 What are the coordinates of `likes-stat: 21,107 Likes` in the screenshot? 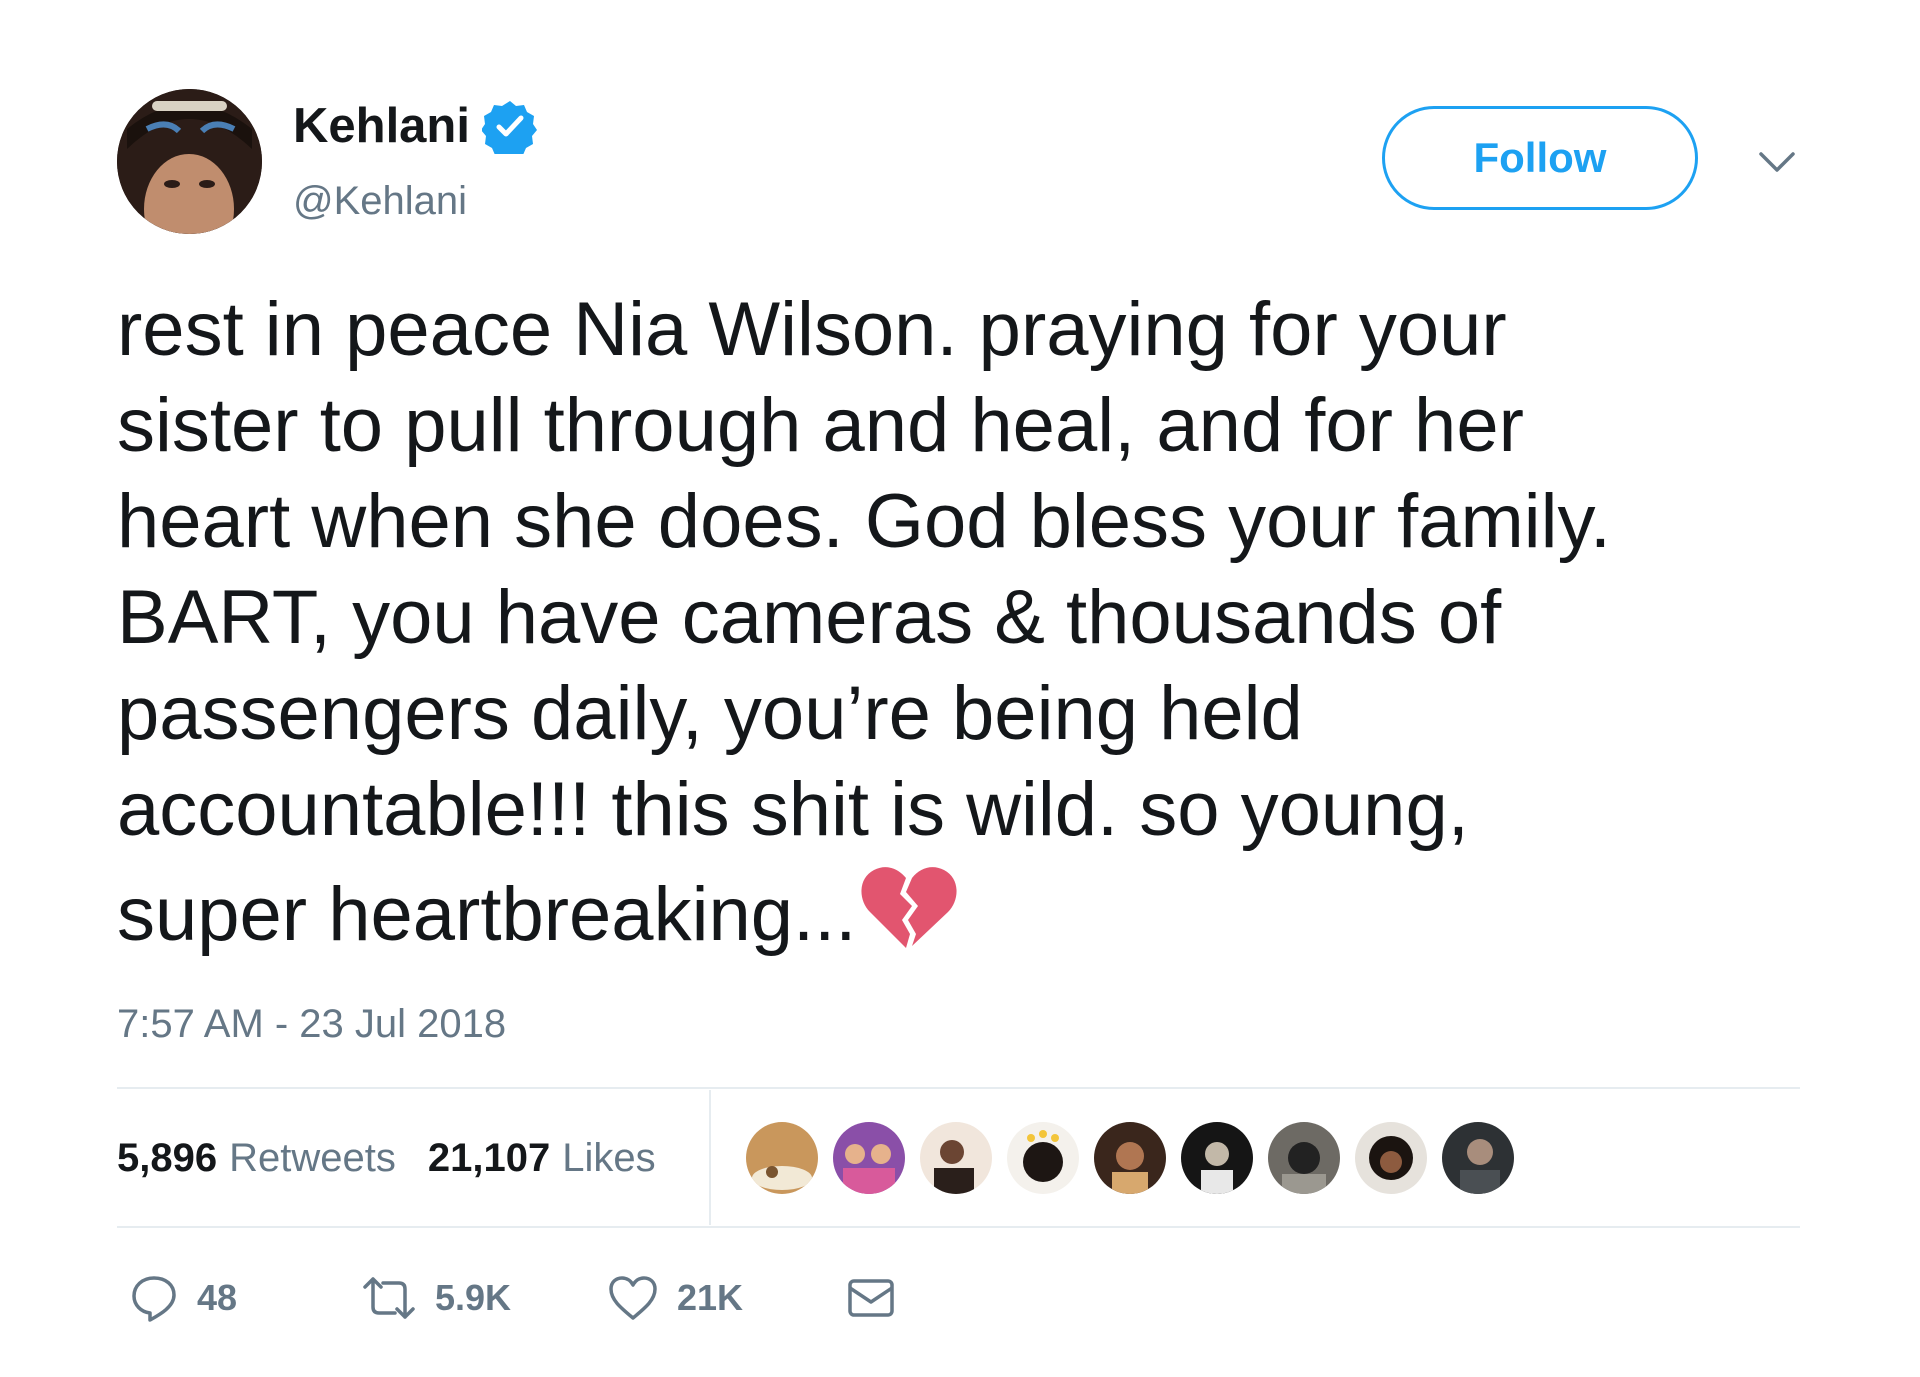 It's located at (542, 1158).